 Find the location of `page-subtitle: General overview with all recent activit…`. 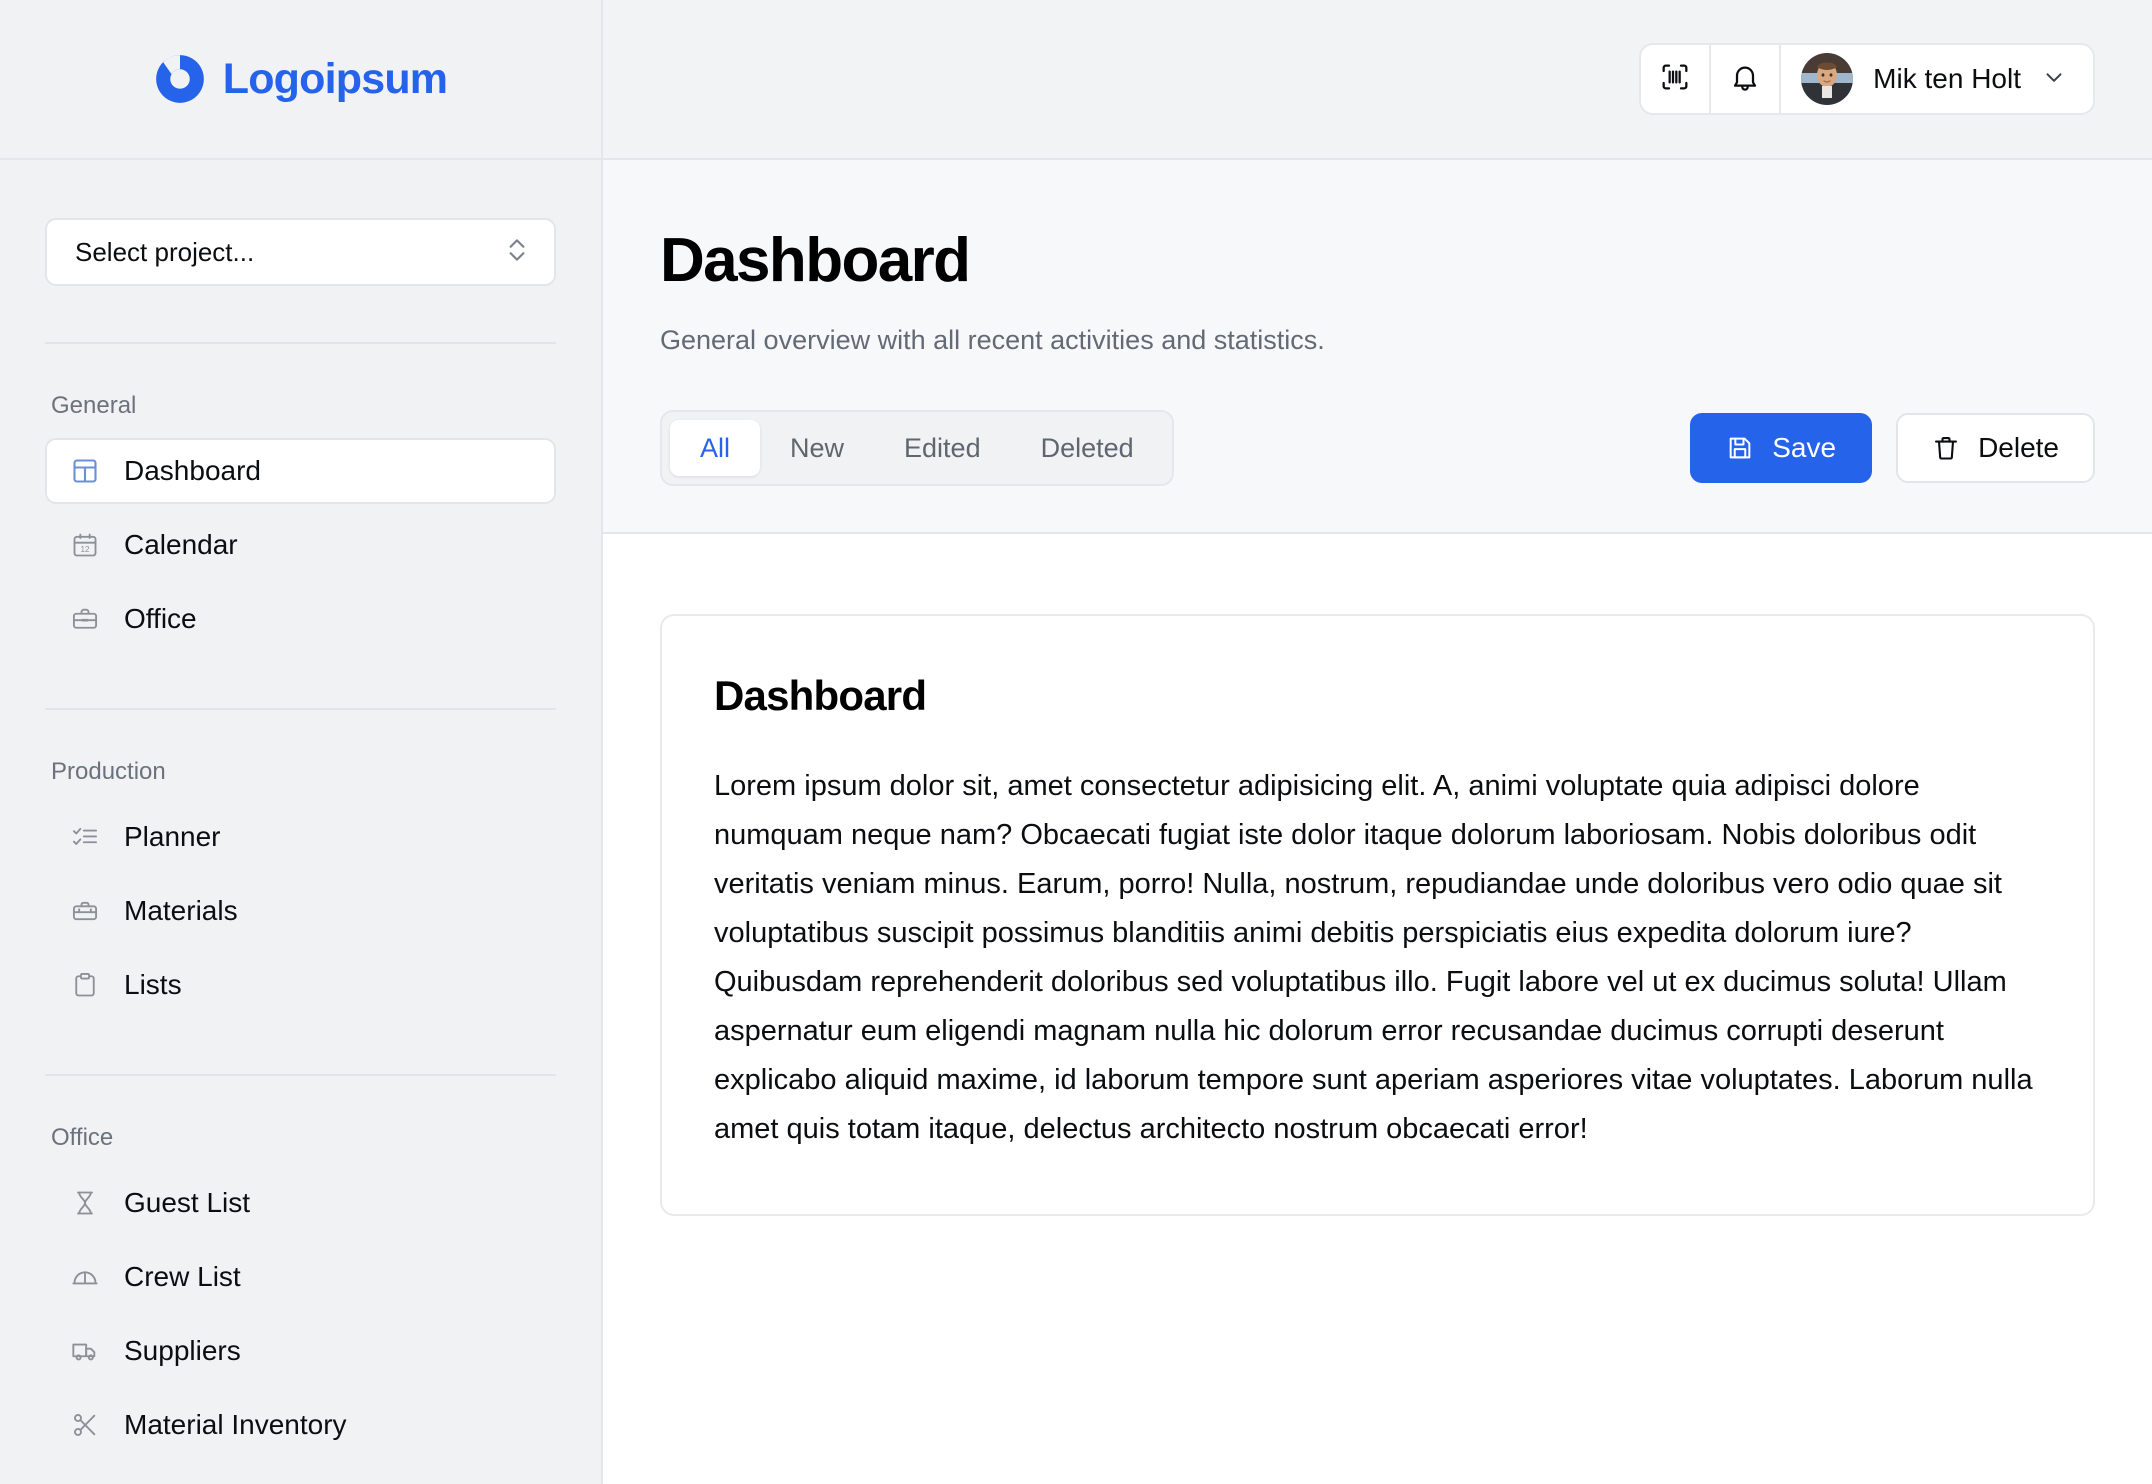

page-subtitle: General overview with all recent activit… is located at coordinates (992, 340).